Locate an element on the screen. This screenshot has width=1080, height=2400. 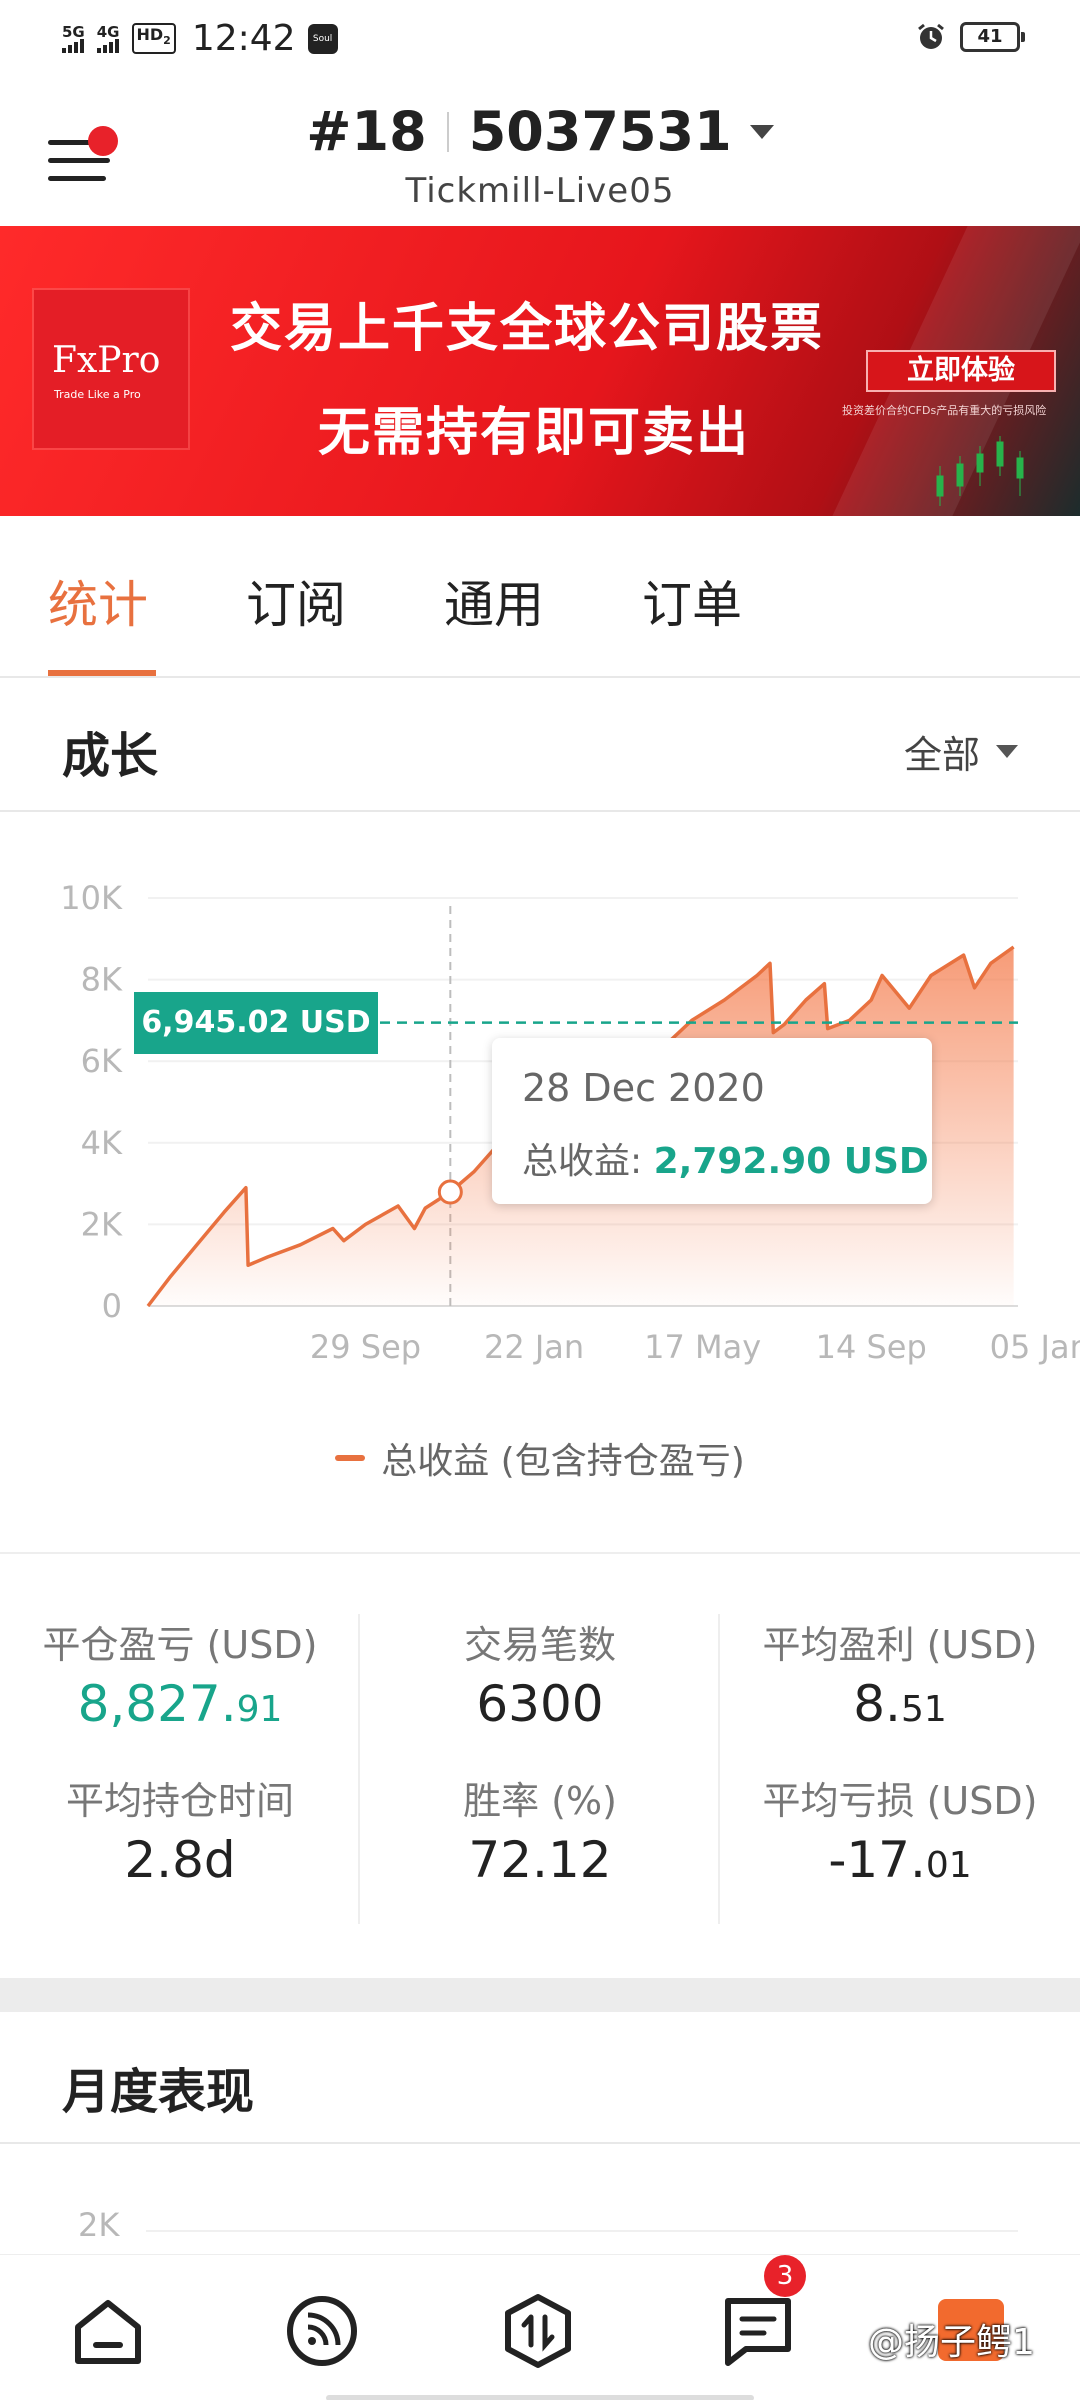
account-title: #18 5037531 is located at coordinates (540, 131).